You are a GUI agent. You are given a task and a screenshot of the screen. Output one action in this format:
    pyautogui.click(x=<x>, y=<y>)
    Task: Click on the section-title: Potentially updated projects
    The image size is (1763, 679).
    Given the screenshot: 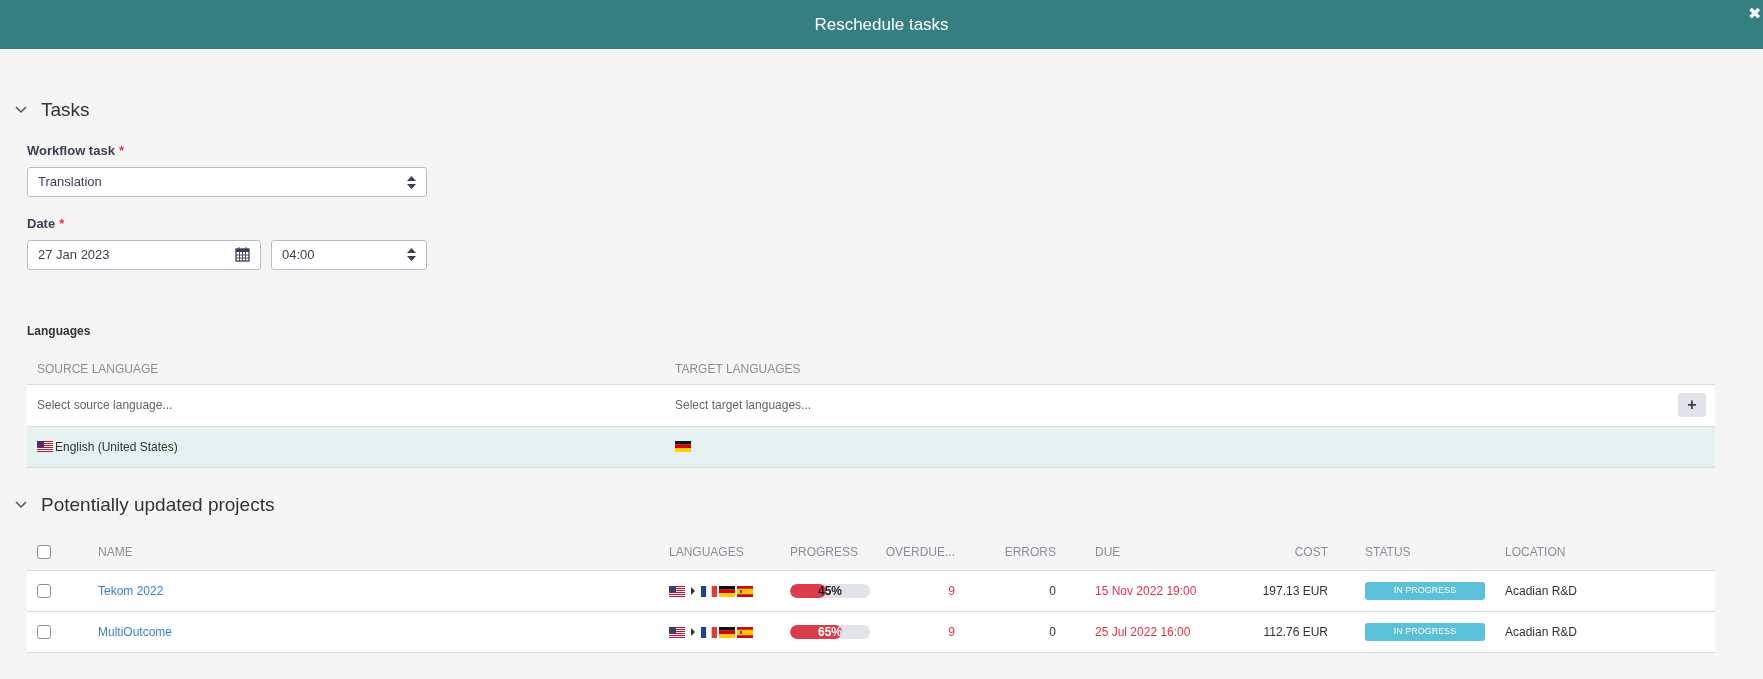 What is the action you would take?
    pyautogui.click(x=158, y=504)
    